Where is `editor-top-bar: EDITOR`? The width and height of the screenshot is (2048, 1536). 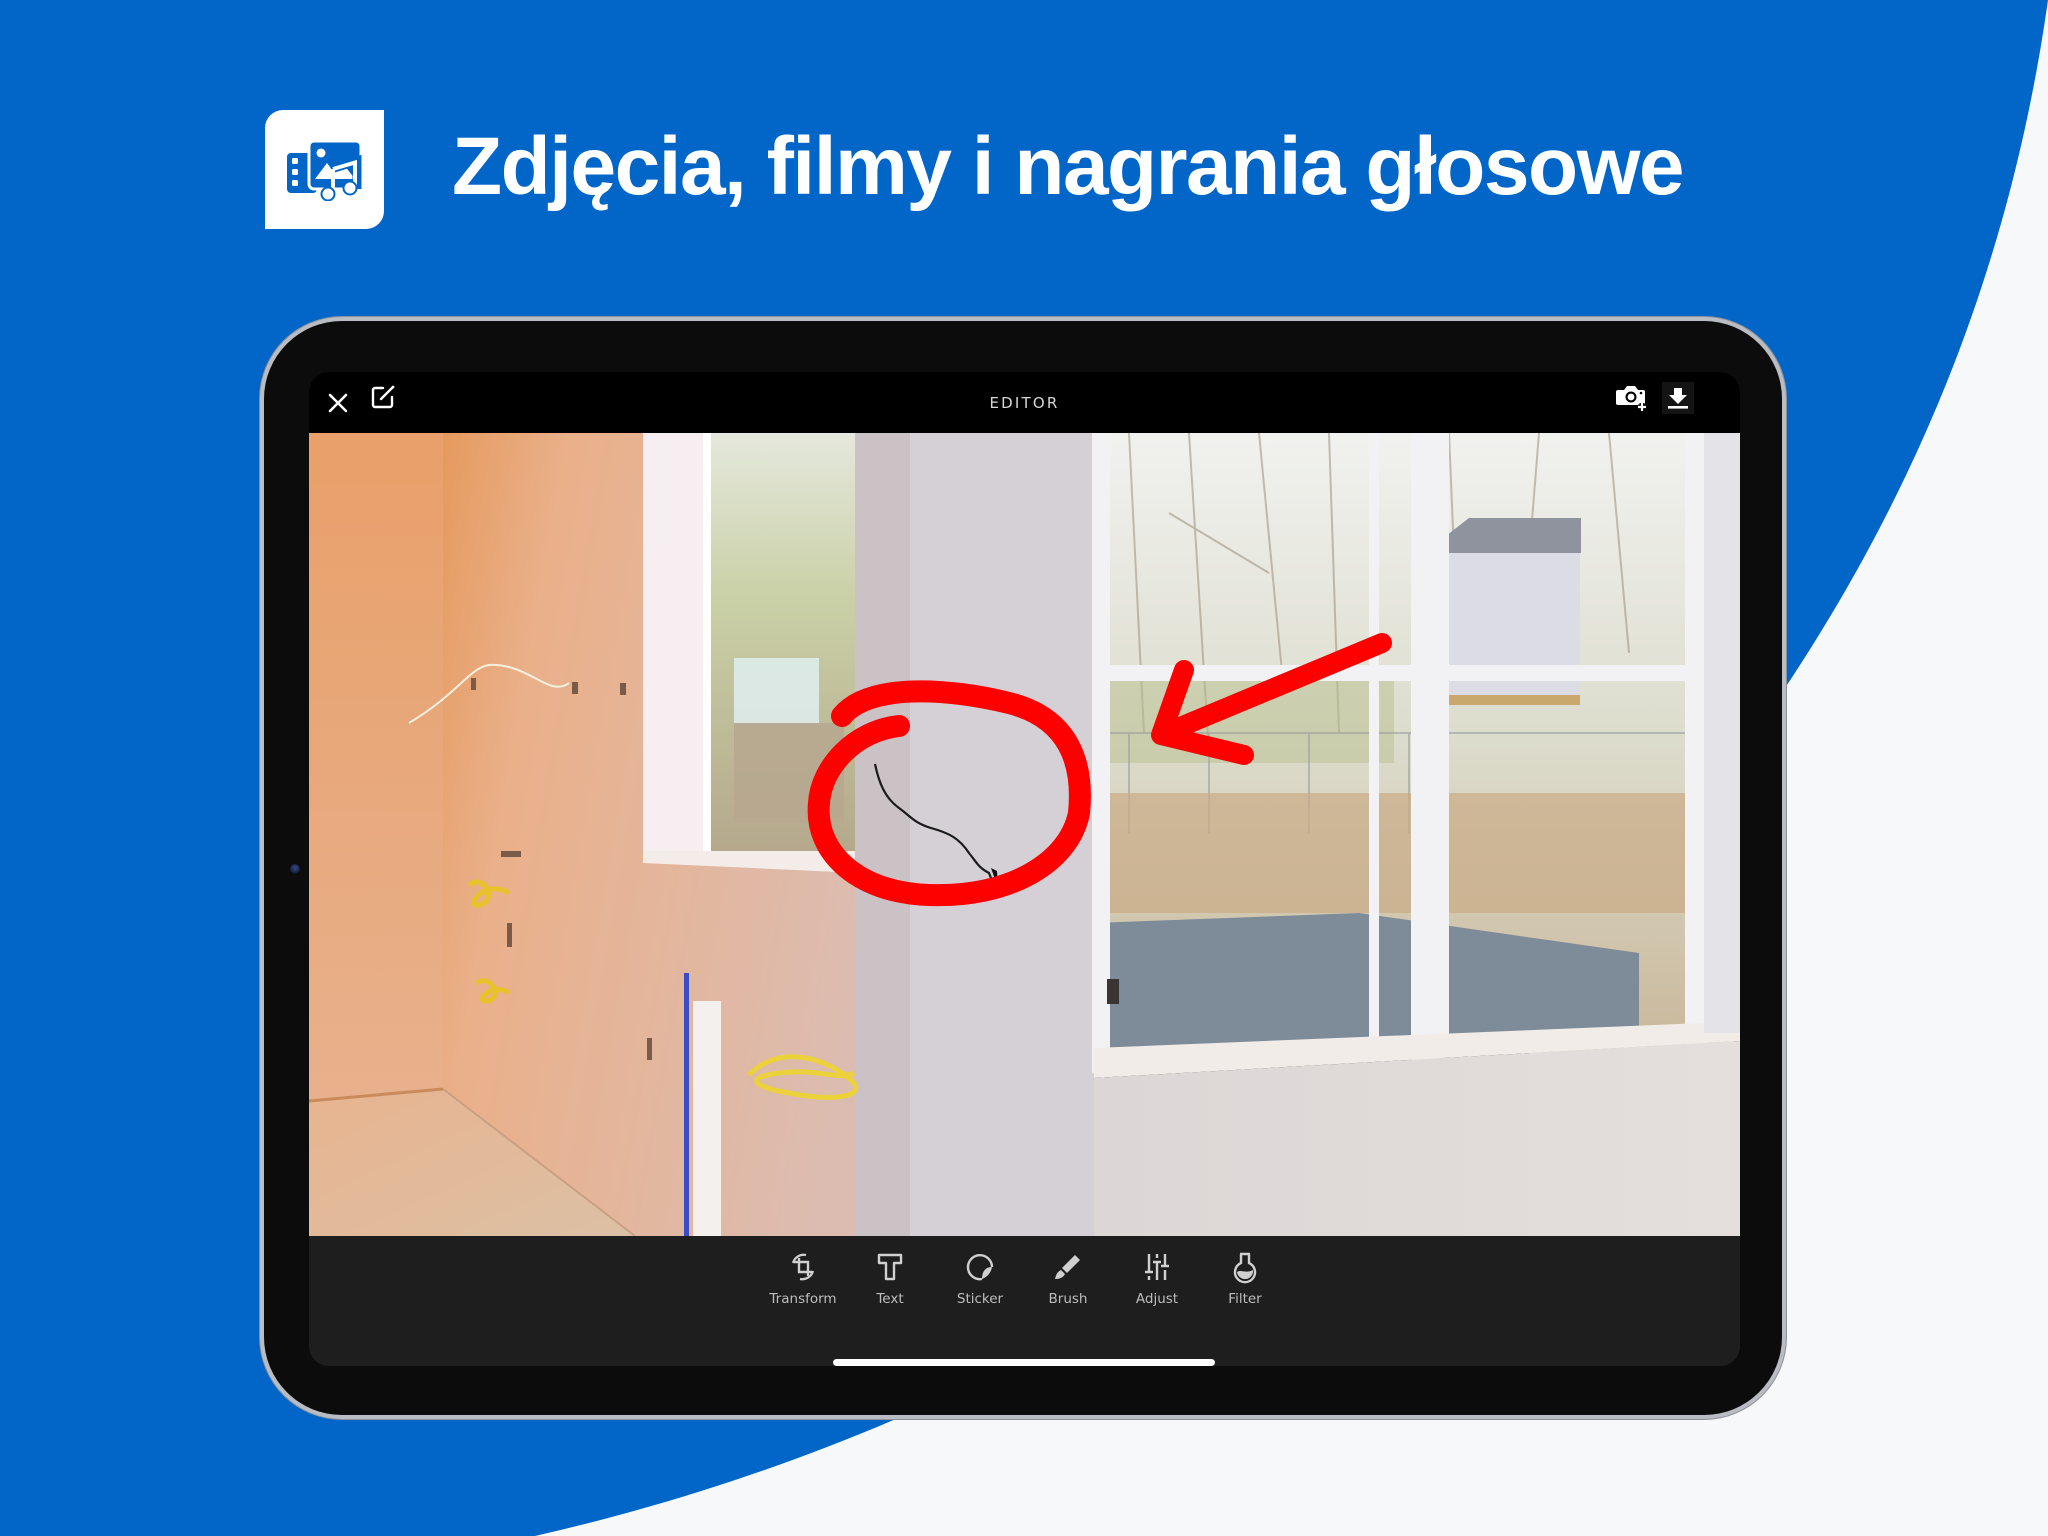
editor-top-bar: EDITOR is located at coordinates (1024, 402).